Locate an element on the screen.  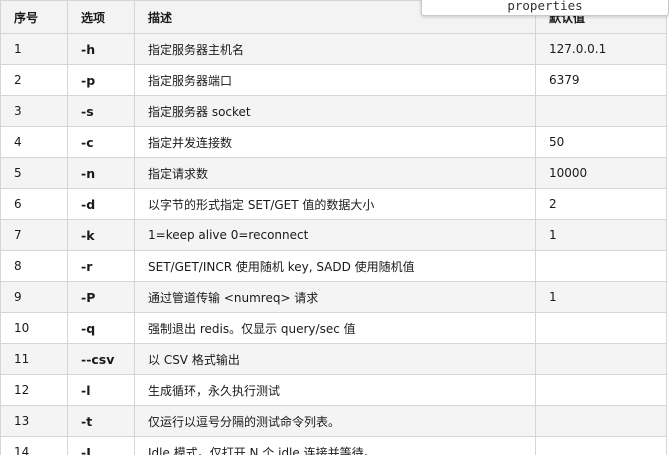
table-row: 6 -d 以字节的形式指定 SET/GET 值的数据大小 2 is located at coordinates (333, 204).